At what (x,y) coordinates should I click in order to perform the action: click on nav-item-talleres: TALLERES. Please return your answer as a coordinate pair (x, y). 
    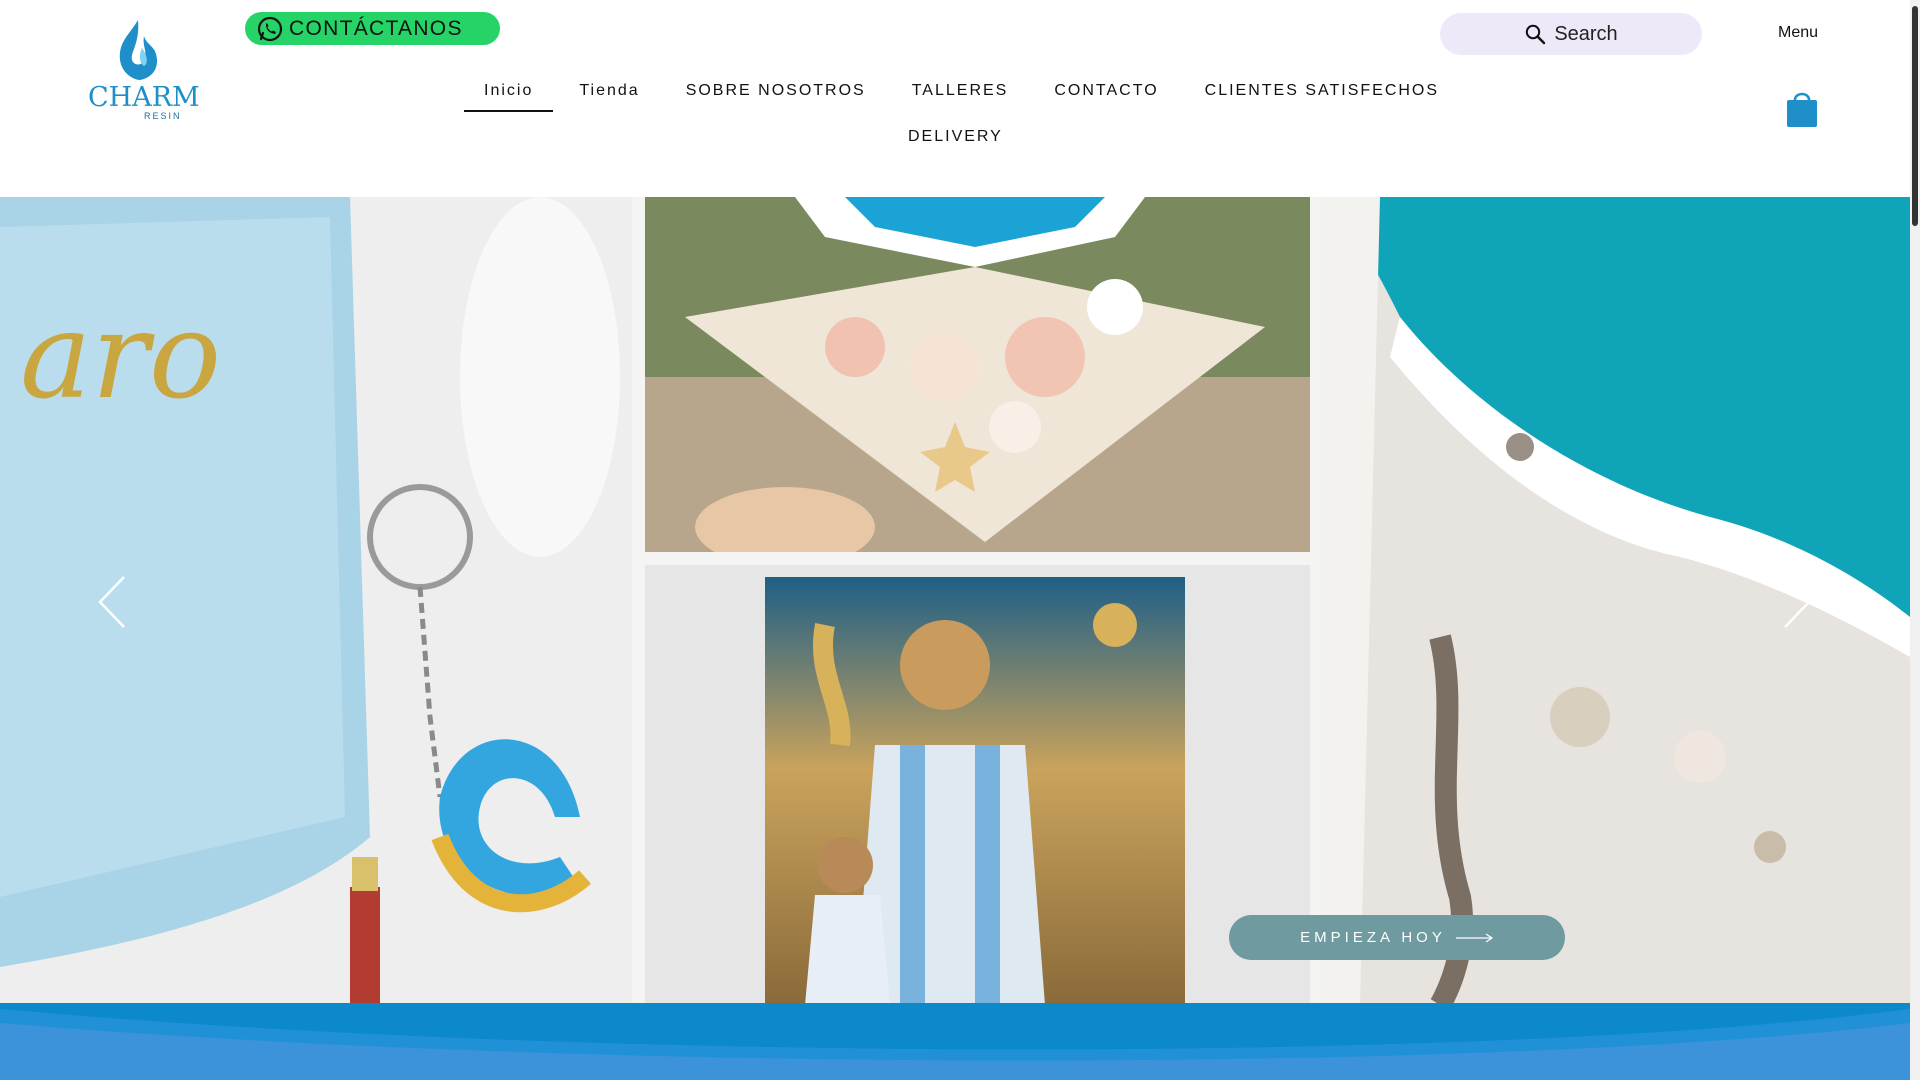
    Looking at the image, I should click on (960, 91).